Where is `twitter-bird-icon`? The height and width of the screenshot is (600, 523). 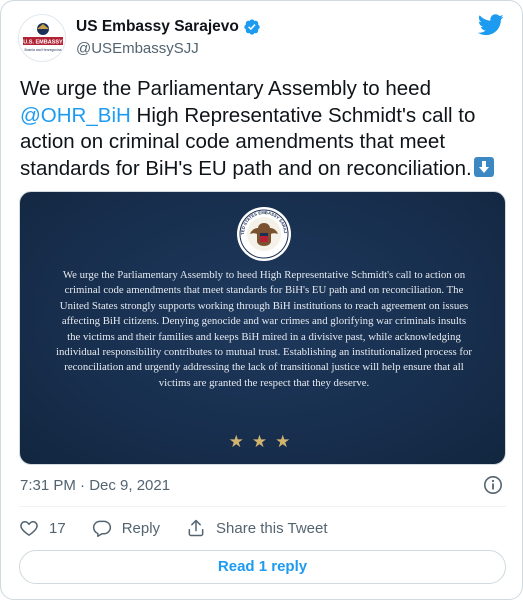
twitter-bird-icon is located at coordinates (490, 25).